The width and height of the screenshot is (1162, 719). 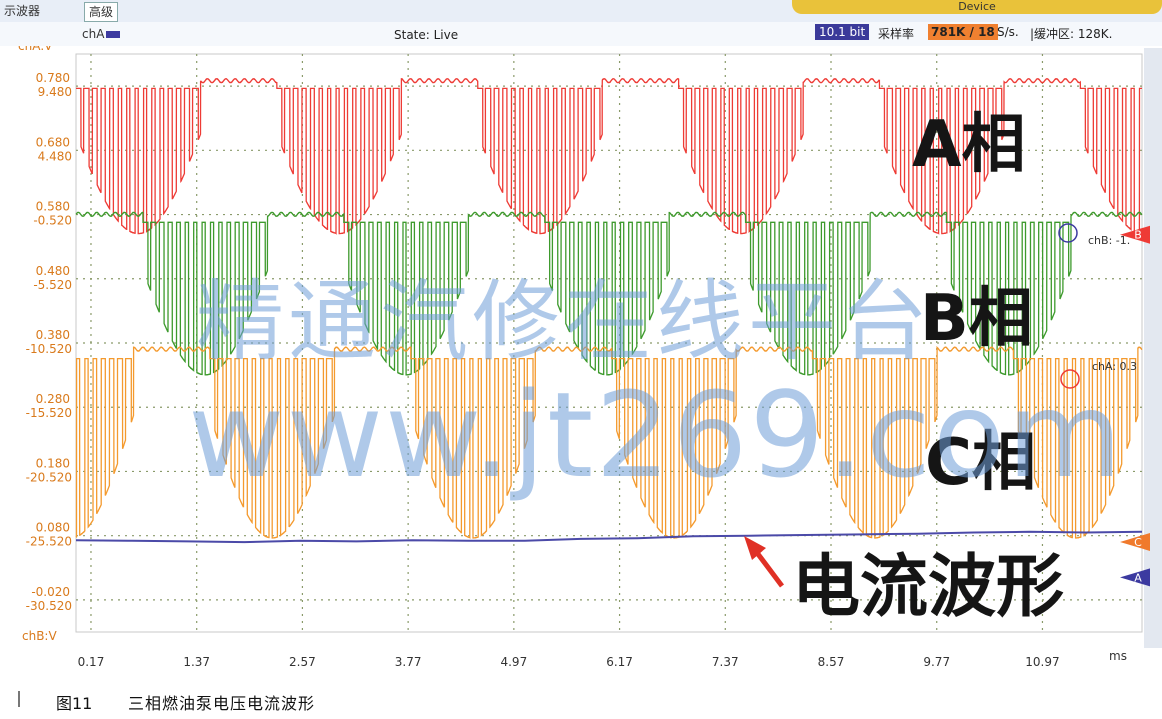 What do you see at coordinates (1118, 656) in the screenshot?
I see `x-axis-unit: ms` at bounding box center [1118, 656].